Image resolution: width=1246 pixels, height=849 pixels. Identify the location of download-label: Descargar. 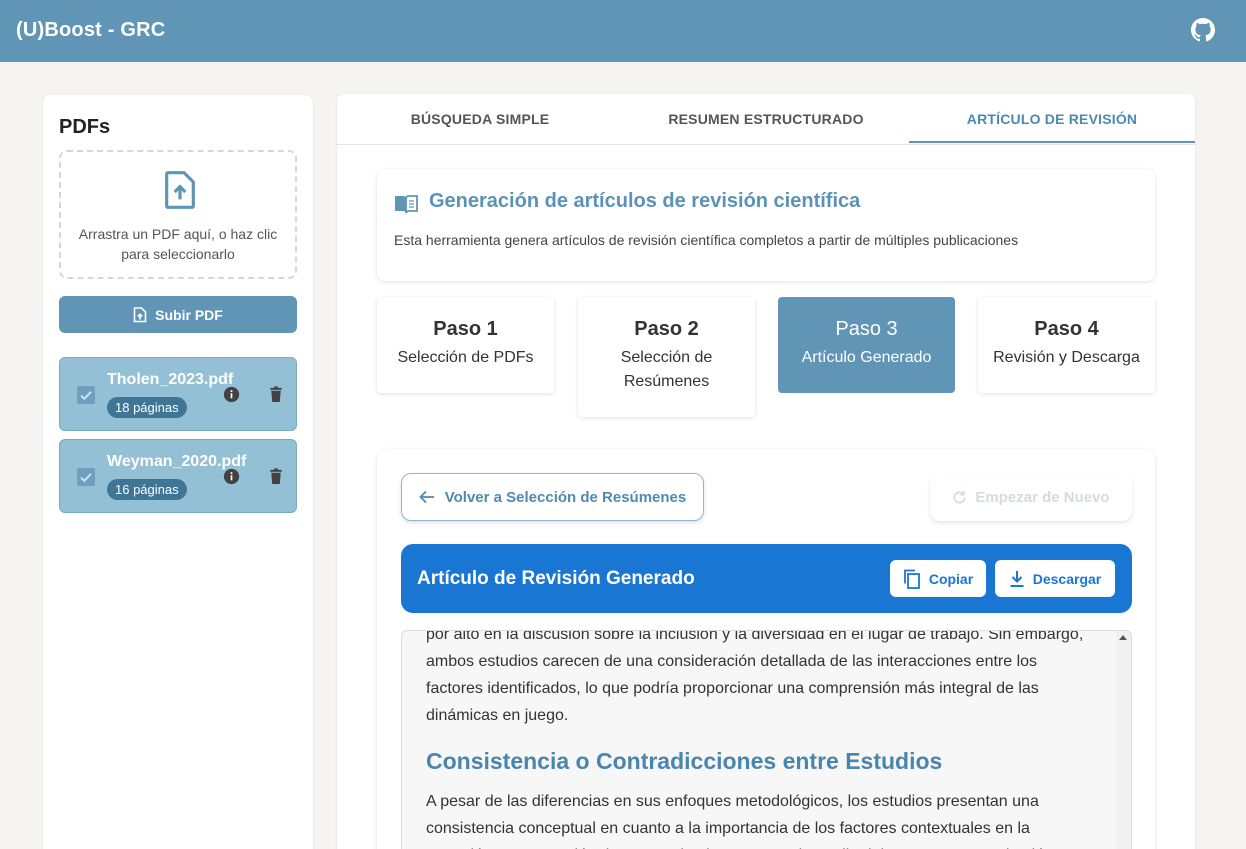
(1067, 578).